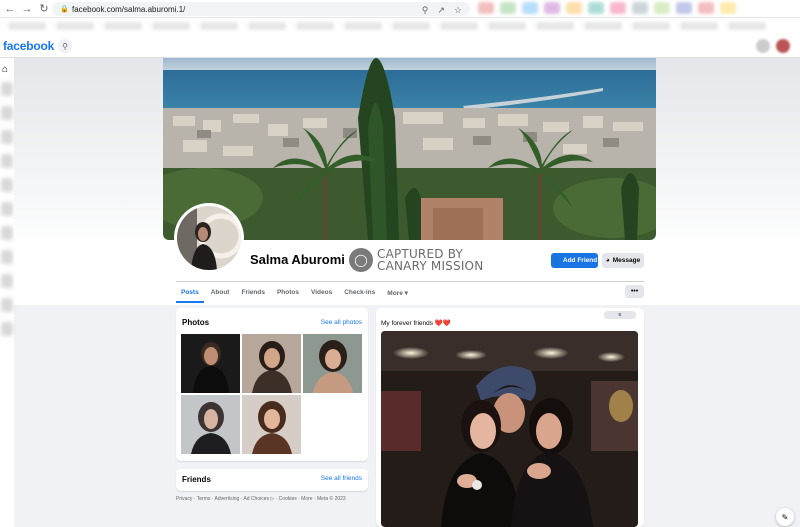  I want to click on captured-watermark: ◯ CAPTURED BY CANARY MISSION, so click(416, 260).